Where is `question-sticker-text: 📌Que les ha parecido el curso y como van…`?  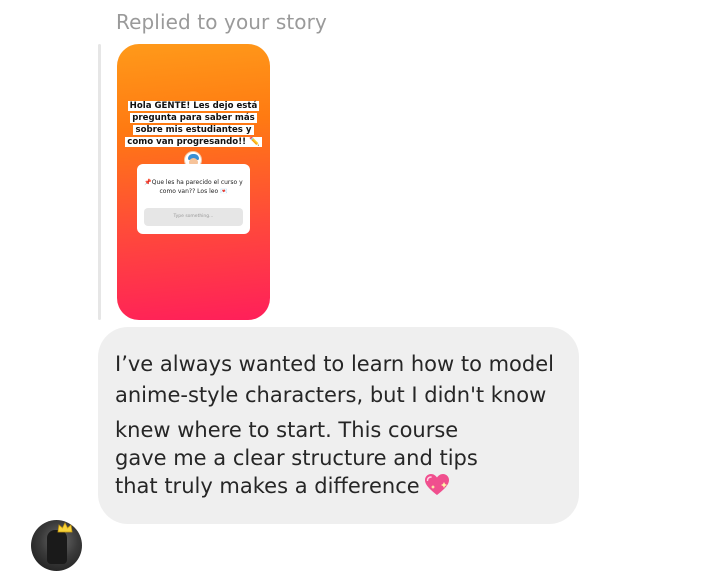
question-sticker-text: 📌Que les ha parecido el curso y como van… is located at coordinates (193, 187).